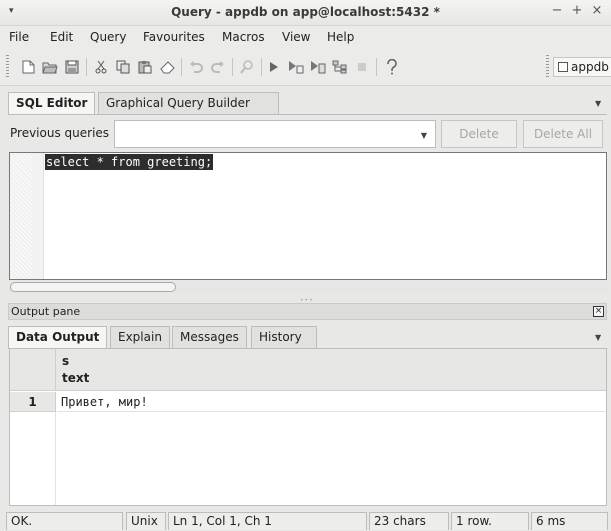  I want to click on open-folder-icon, so click(50, 67).